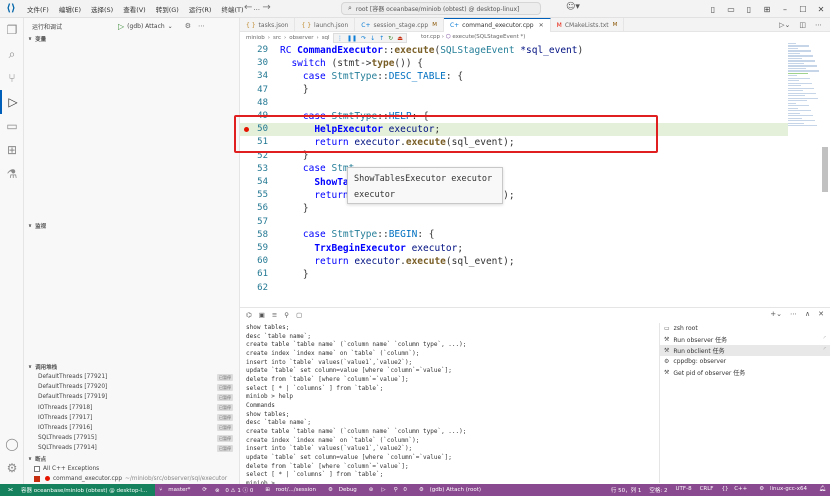 This screenshot has width=830, height=496. Describe the element at coordinates (497, 25) in the screenshot. I see `editor-tab: C+ command_executor.cpp ✕` at that location.